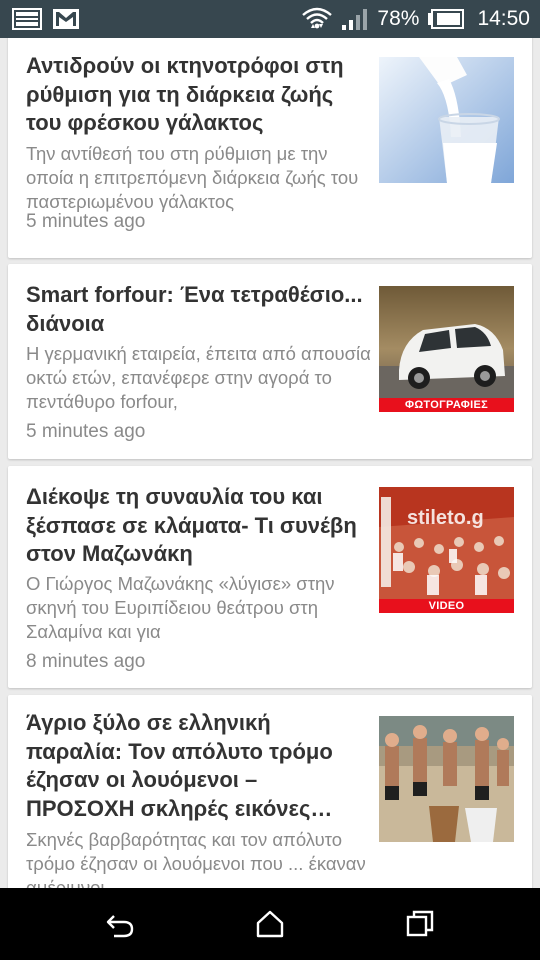 The width and height of the screenshot is (540, 960). I want to click on white-car-image, so click(446, 349).